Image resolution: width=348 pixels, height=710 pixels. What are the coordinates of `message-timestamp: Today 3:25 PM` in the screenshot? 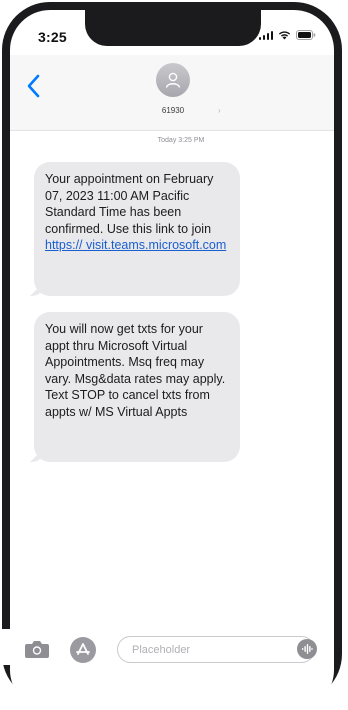 It's located at (181, 140).